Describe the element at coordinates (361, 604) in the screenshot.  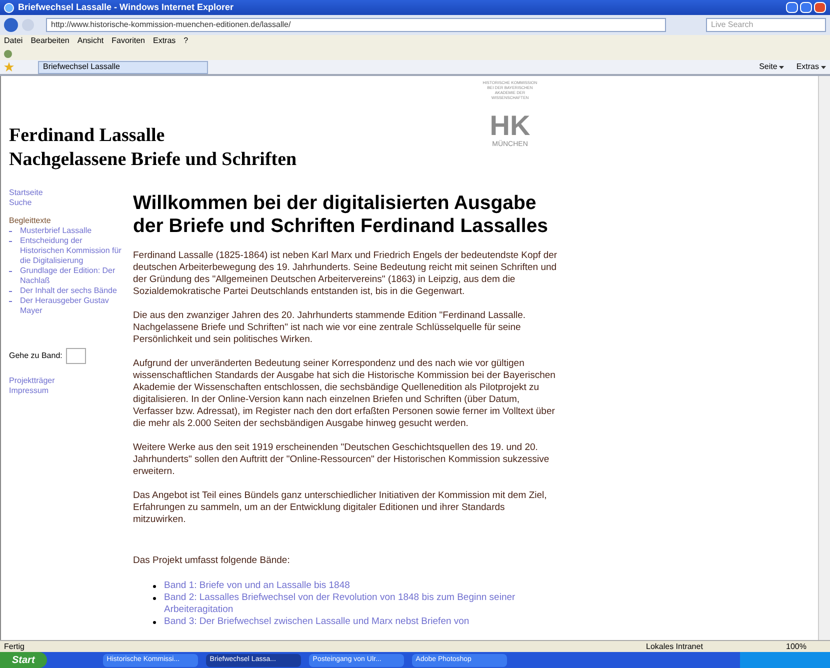
I see `volume-link: Band 2: Lassalles Briefwechsel von der Revolution von 1848 bis zum Beginn seiner Arbeiteragitation` at that location.